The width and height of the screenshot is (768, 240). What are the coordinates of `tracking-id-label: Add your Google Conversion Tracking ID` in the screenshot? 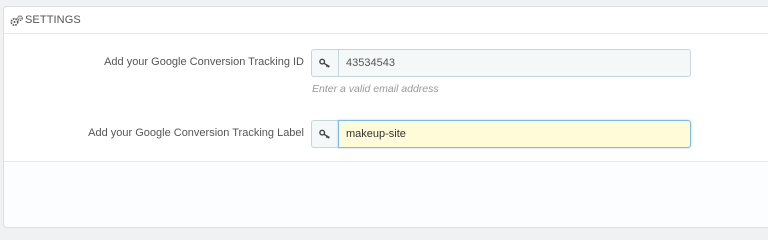 It's located at (204, 62).